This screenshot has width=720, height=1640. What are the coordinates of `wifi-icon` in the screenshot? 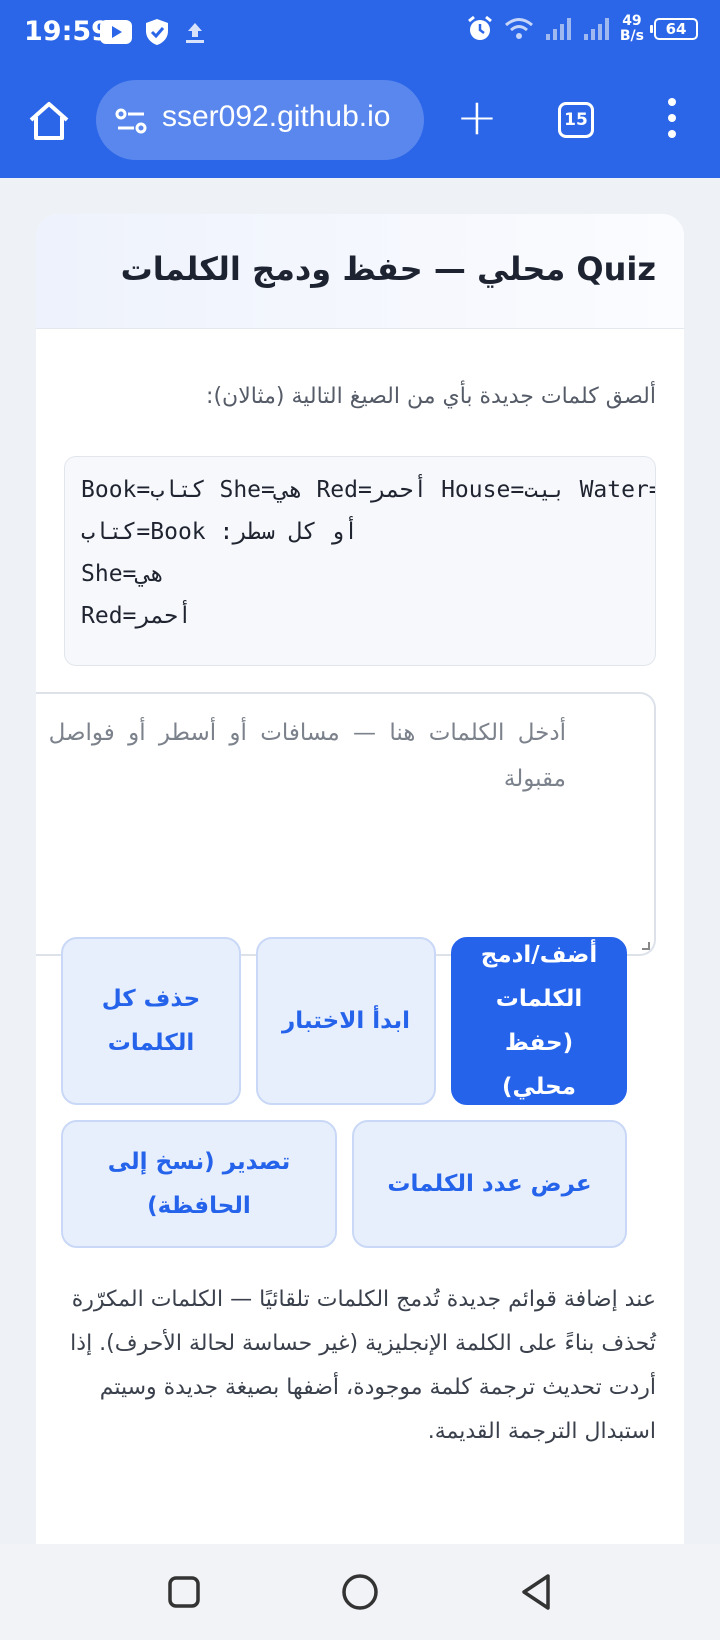 It's located at (518, 28).